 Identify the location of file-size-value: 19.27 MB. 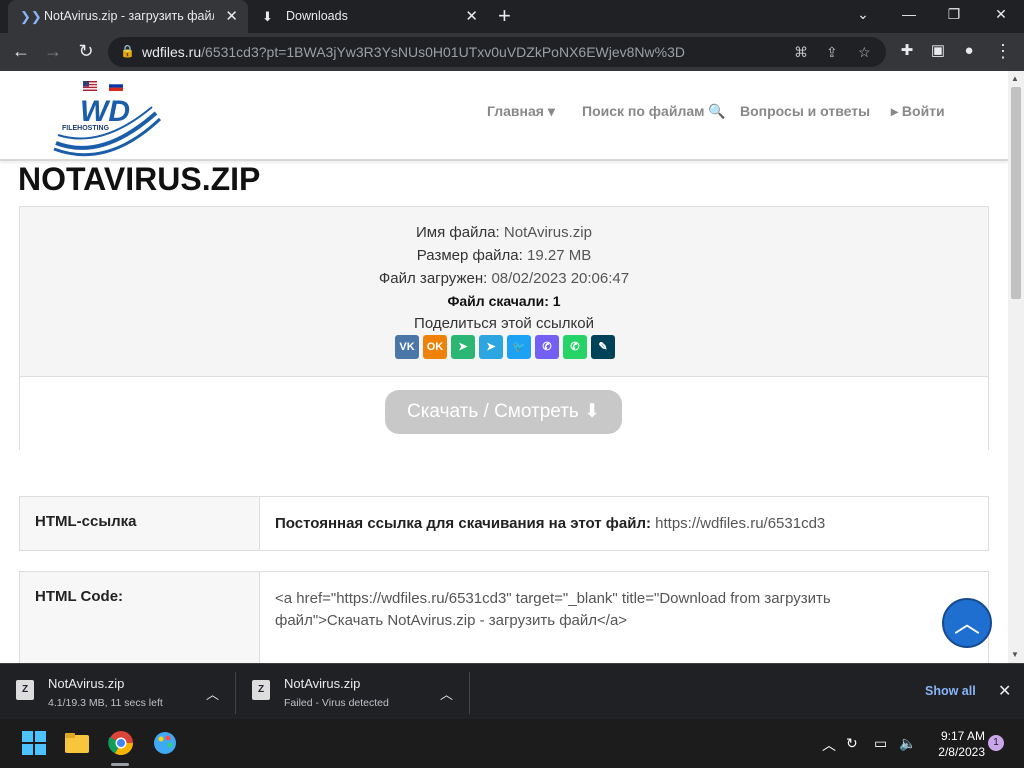
(559, 255).